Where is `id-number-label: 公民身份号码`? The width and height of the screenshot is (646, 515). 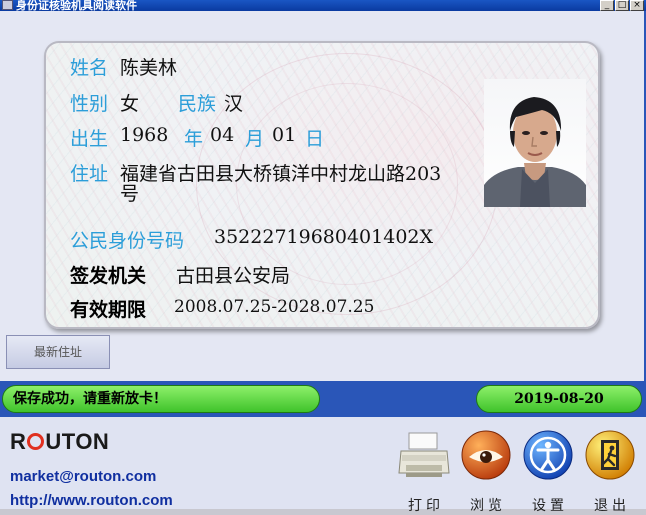 id-number-label: 公民身份号码 is located at coordinates (127, 241).